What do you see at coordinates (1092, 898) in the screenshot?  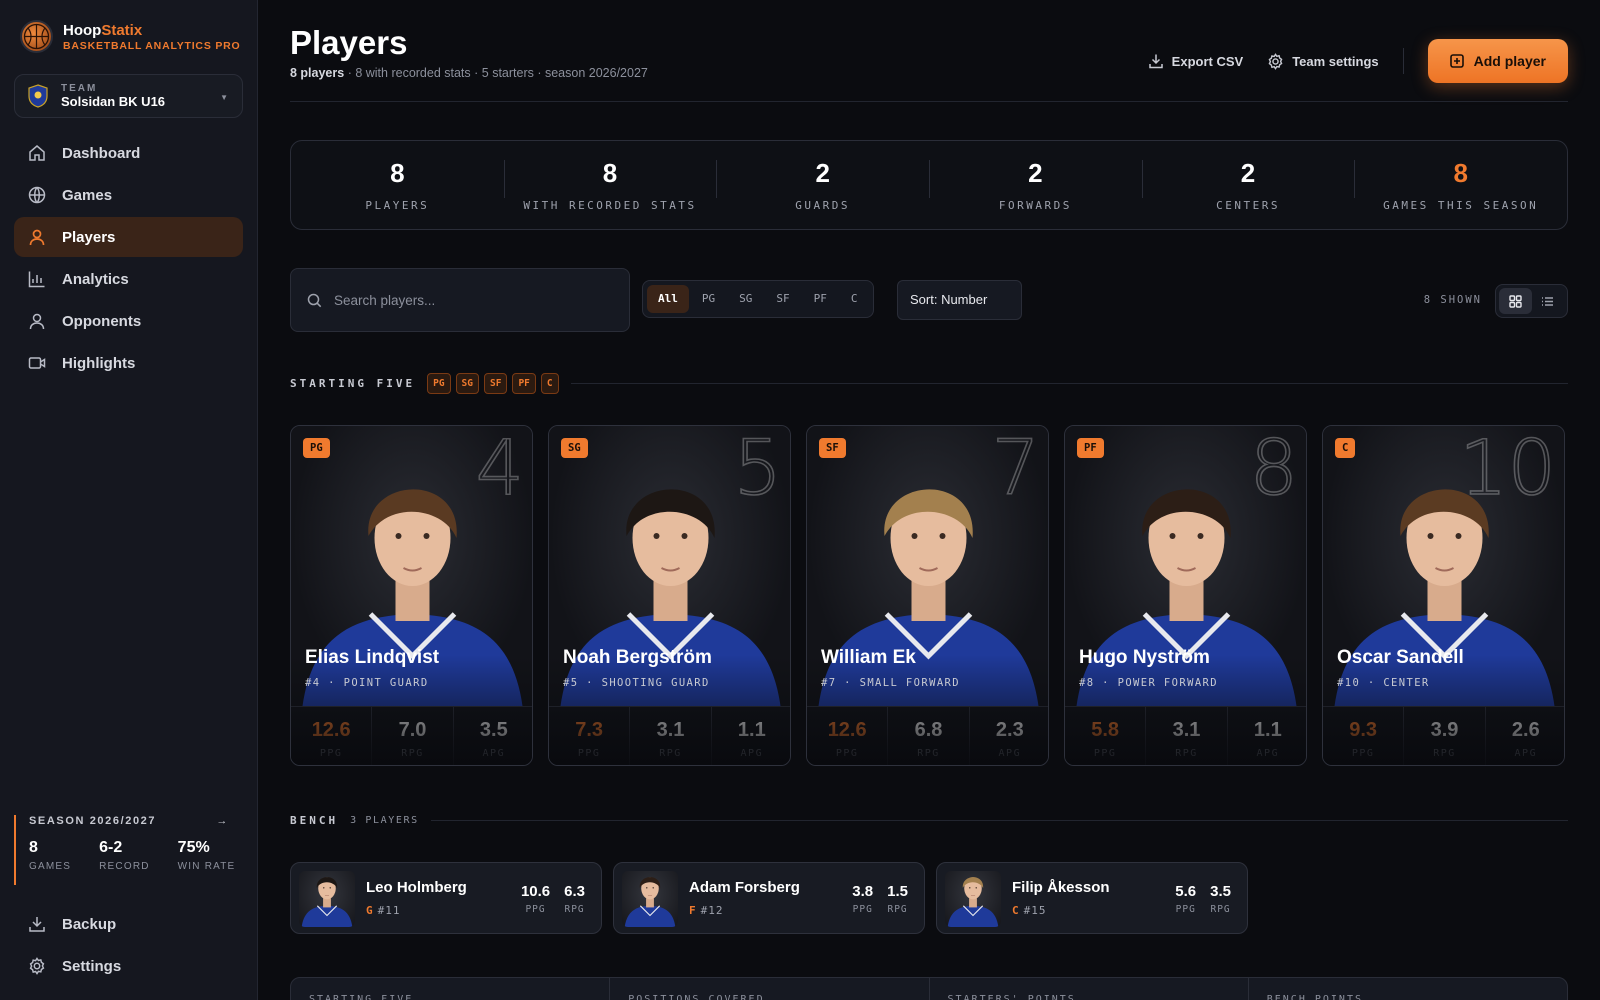 I see `bench-player-card: Filip Åkesson C #15 5.6 PPG 3.5 RPG` at bounding box center [1092, 898].